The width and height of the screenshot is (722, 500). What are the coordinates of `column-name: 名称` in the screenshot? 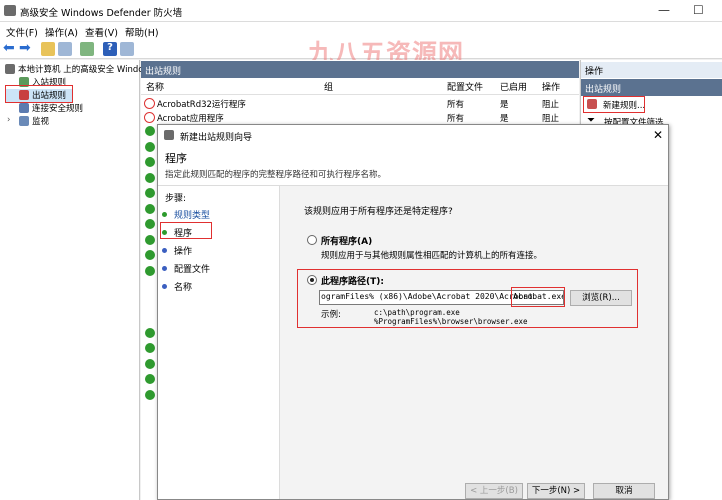 It's located at (155, 86).